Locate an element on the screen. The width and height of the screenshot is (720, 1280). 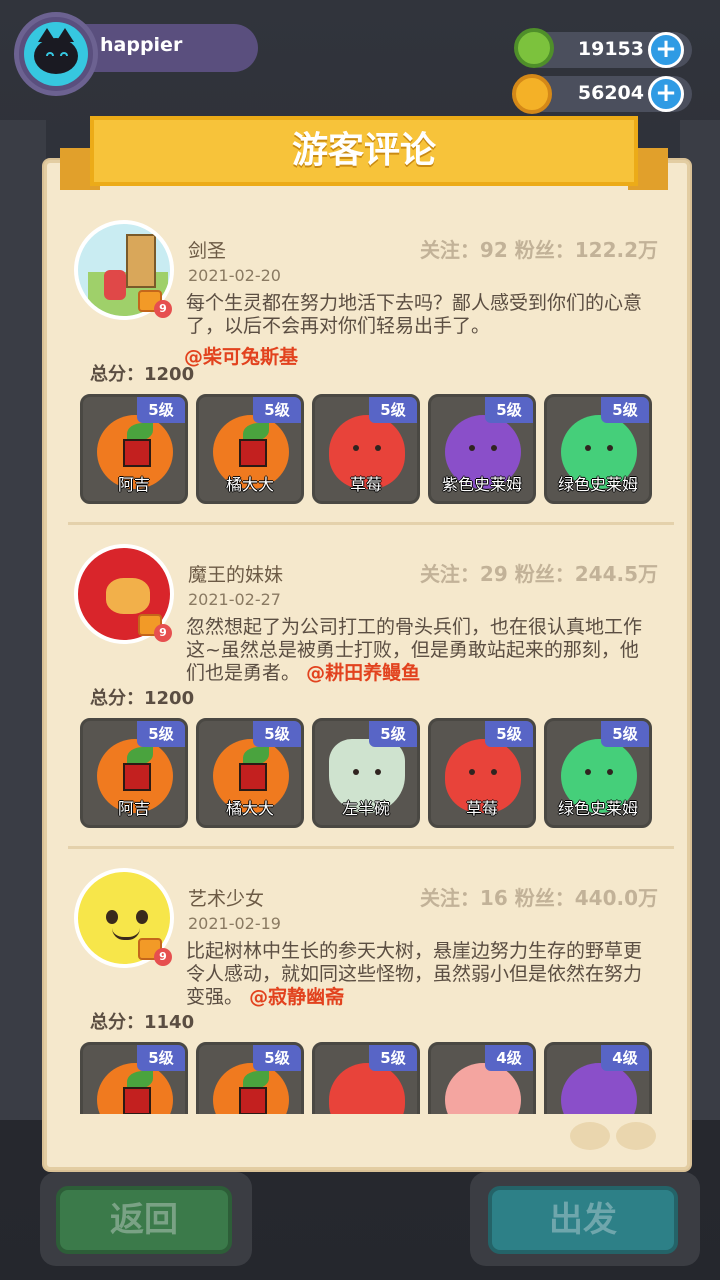
currency-gold-value: 56204 is located at coordinates (610, 93).